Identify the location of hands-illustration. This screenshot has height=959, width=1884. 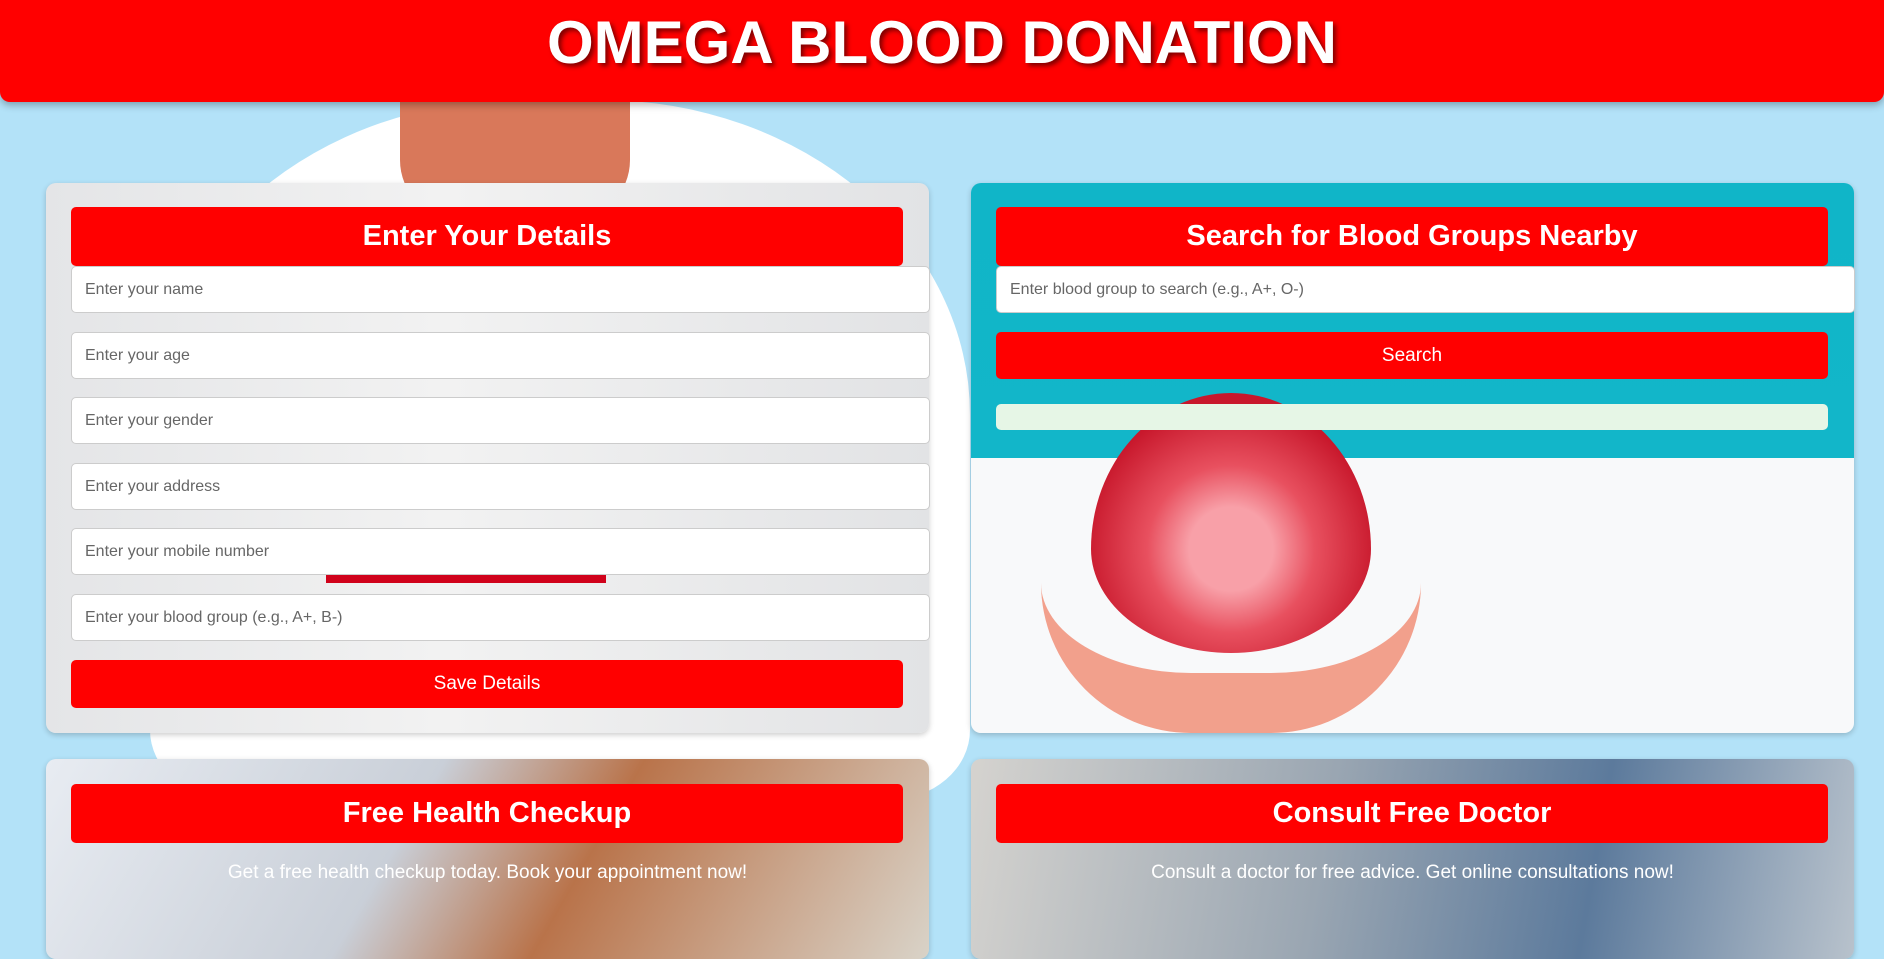
(1231, 658).